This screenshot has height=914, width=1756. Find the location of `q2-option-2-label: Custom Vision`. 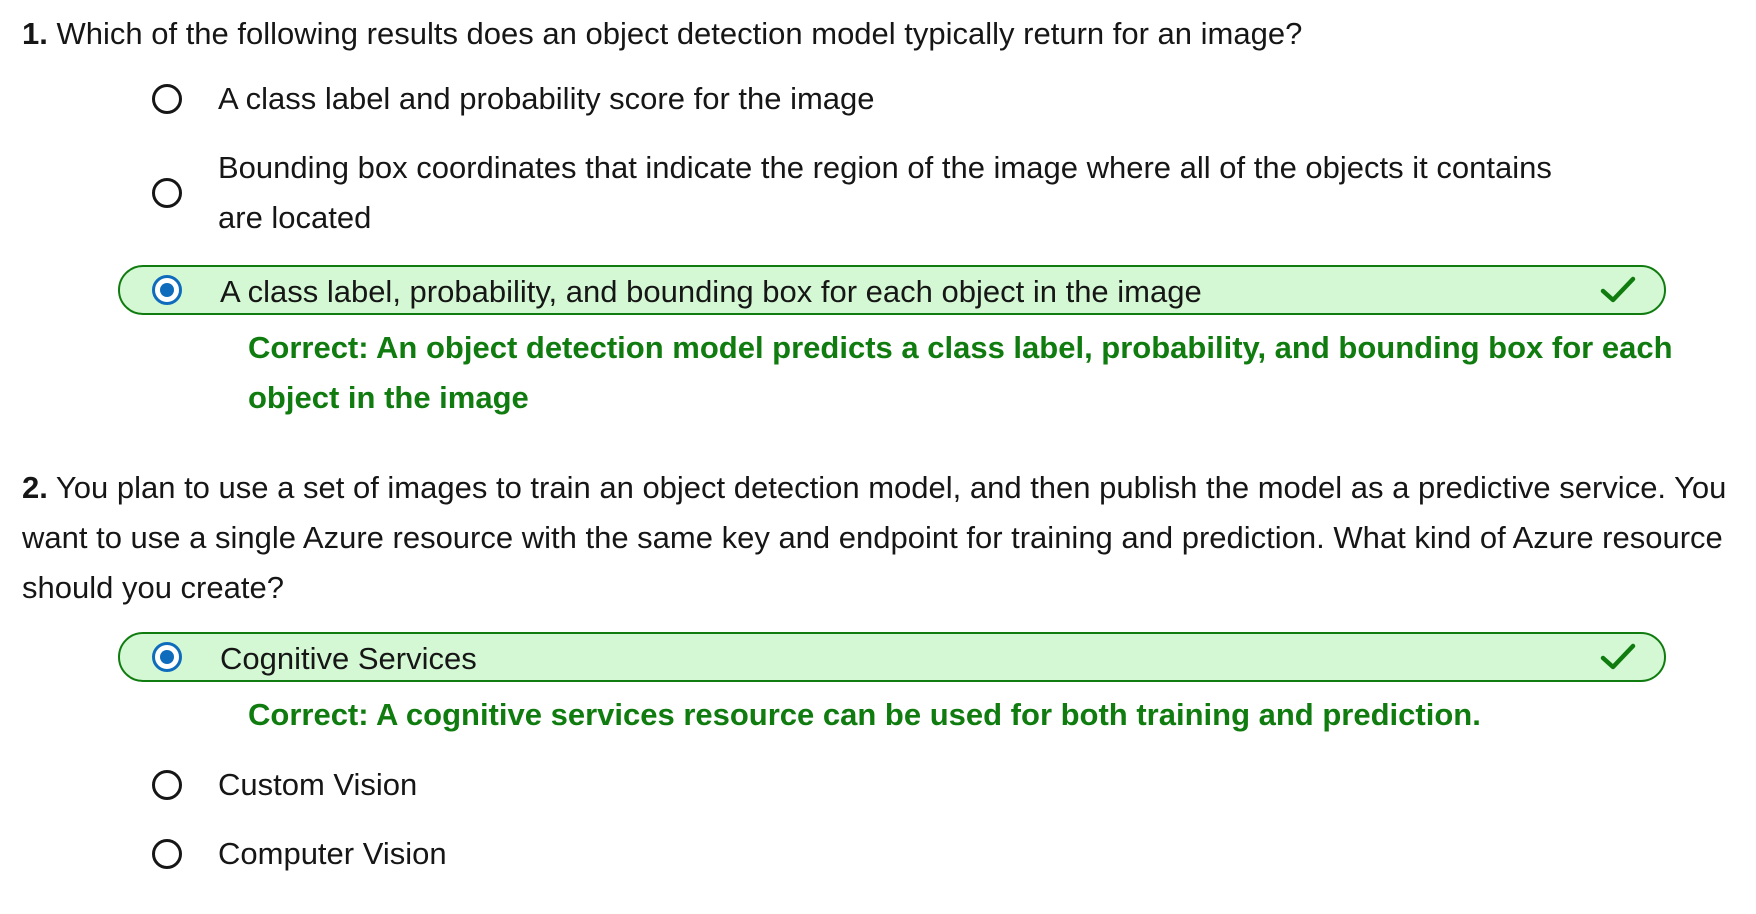

q2-option-2-label: Custom Vision is located at coordinates (318, 784).